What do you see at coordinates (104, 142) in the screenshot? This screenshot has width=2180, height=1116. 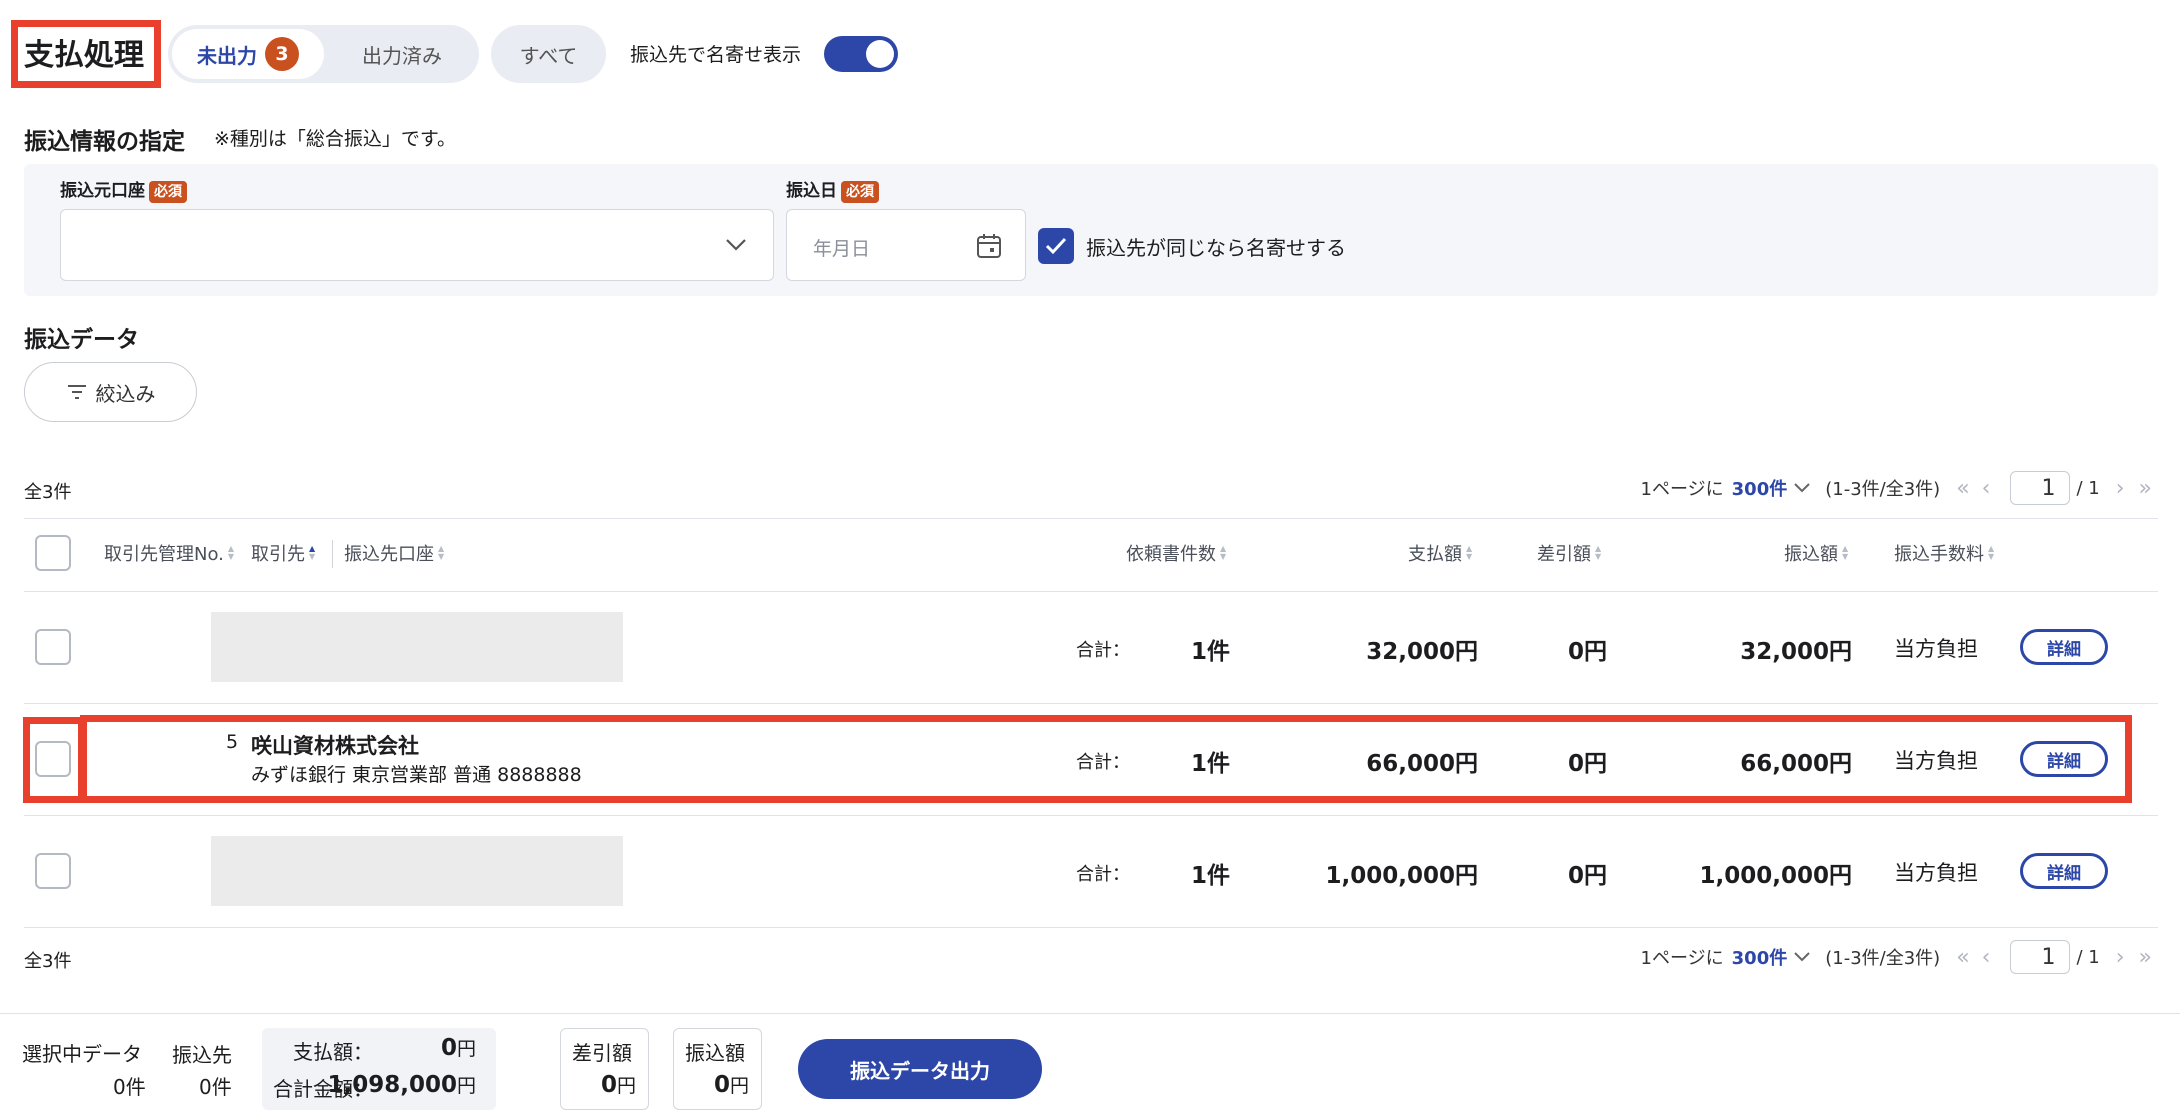 I see `transfer-info-heading: 振込情報の指定` at bounding box center [104, 142].